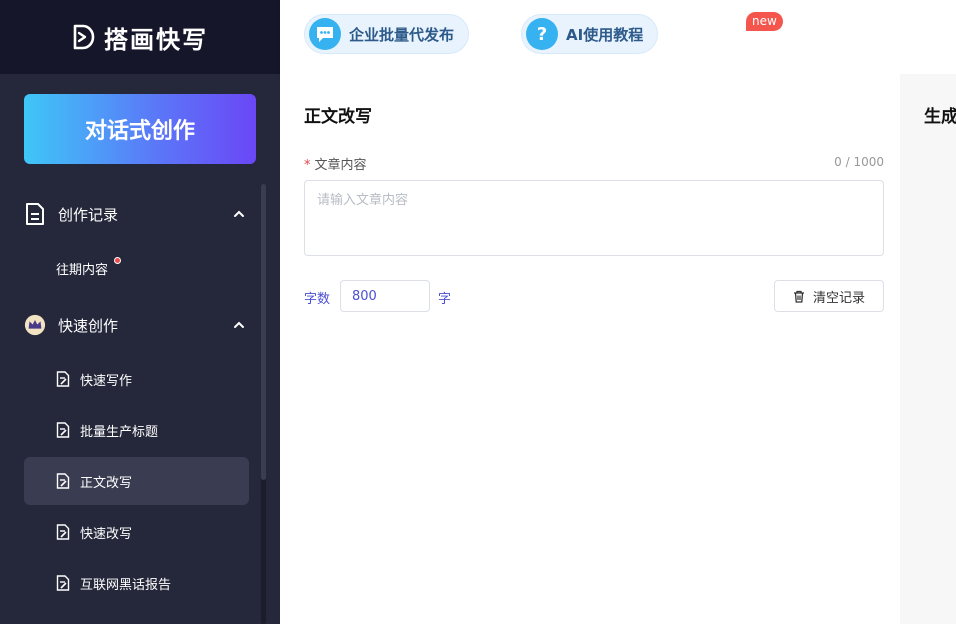  What do you see at coordinates (35, 325) in the screenshot?
I see `crown-icon` at bounding box center [35, 325].